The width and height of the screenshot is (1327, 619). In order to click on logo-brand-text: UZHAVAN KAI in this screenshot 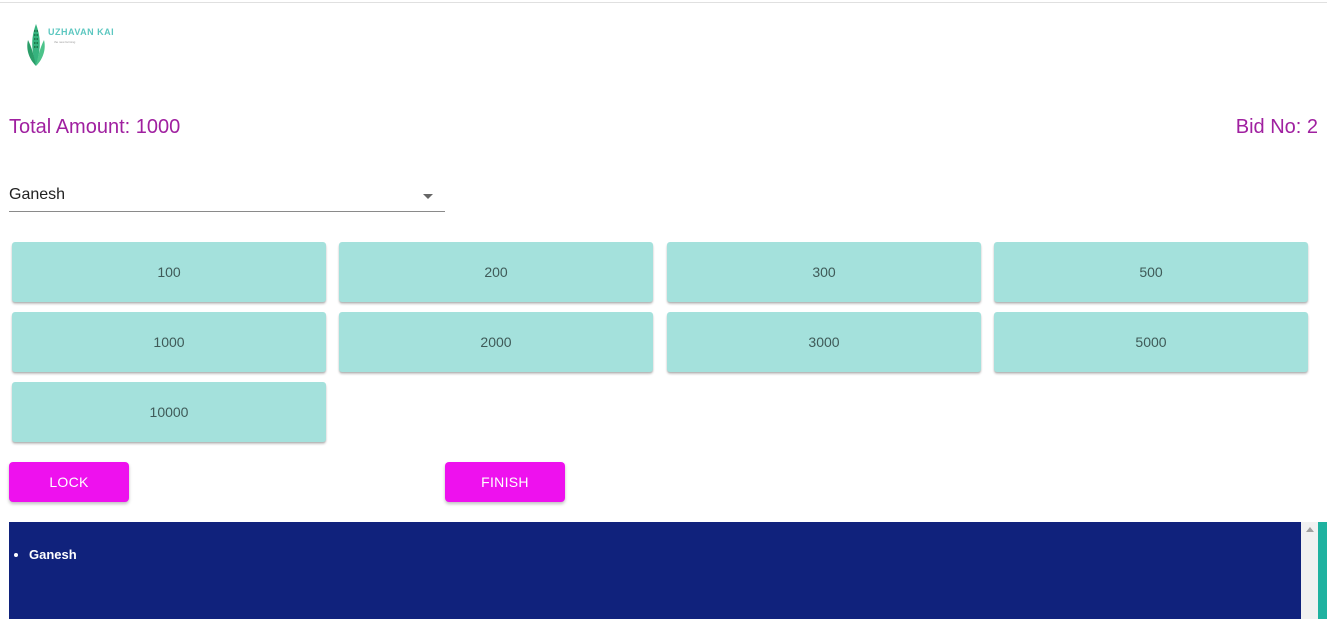, I will do `click(81, 32)`.